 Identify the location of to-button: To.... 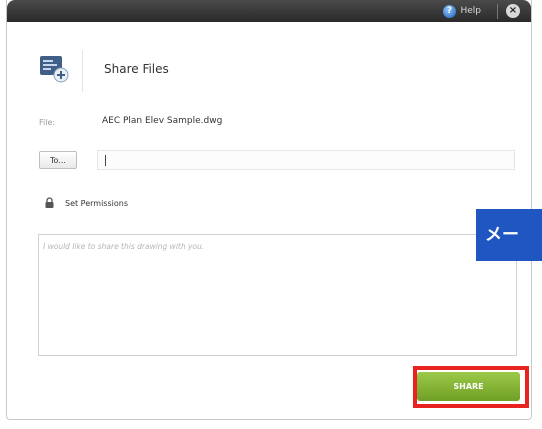
(58, 160).